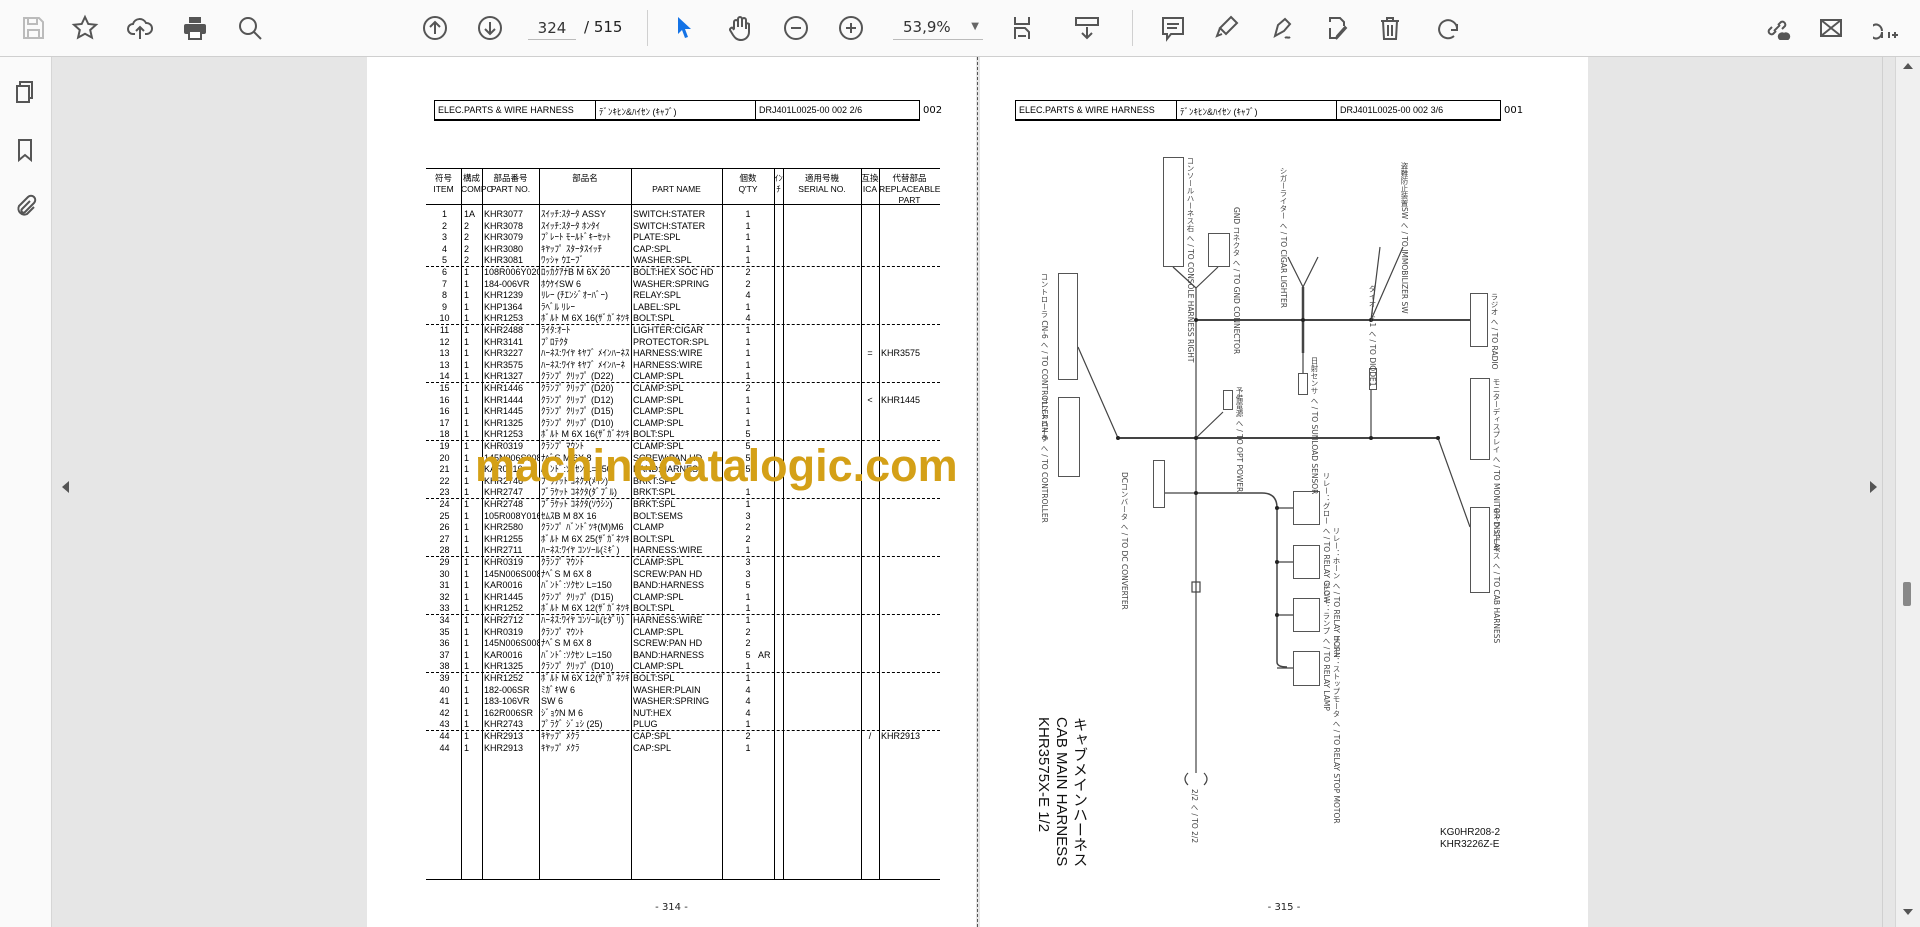  I want to click on scroll-down-icon, so click(1908, 912).